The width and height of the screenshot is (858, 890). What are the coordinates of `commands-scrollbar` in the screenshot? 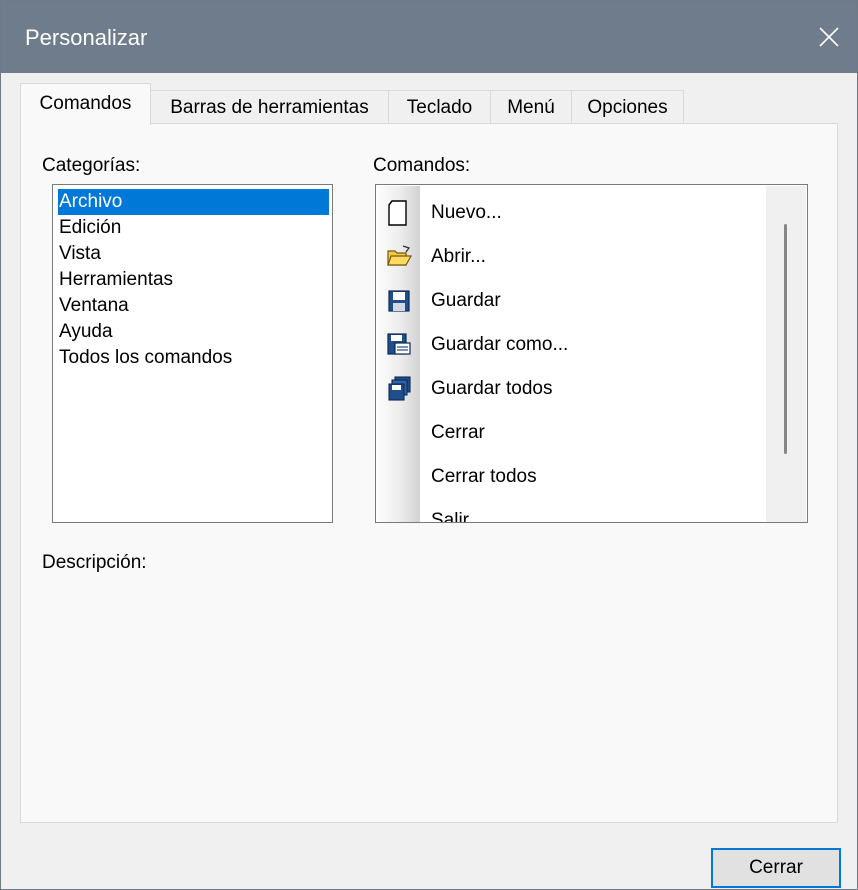 It's located at (786, 354).